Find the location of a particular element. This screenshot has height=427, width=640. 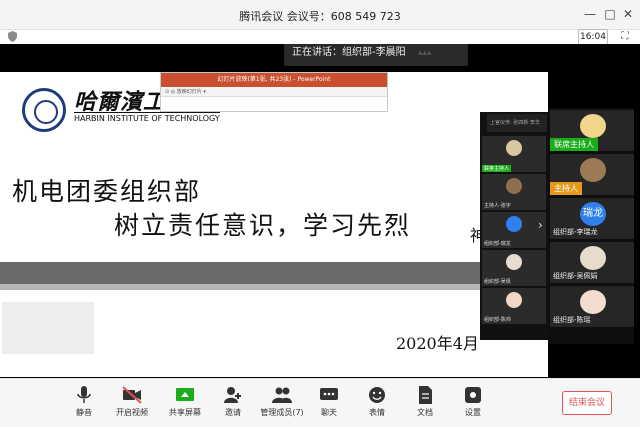

participant-name: 组织部-李瑞龙 is located at coordinates (575, 232).